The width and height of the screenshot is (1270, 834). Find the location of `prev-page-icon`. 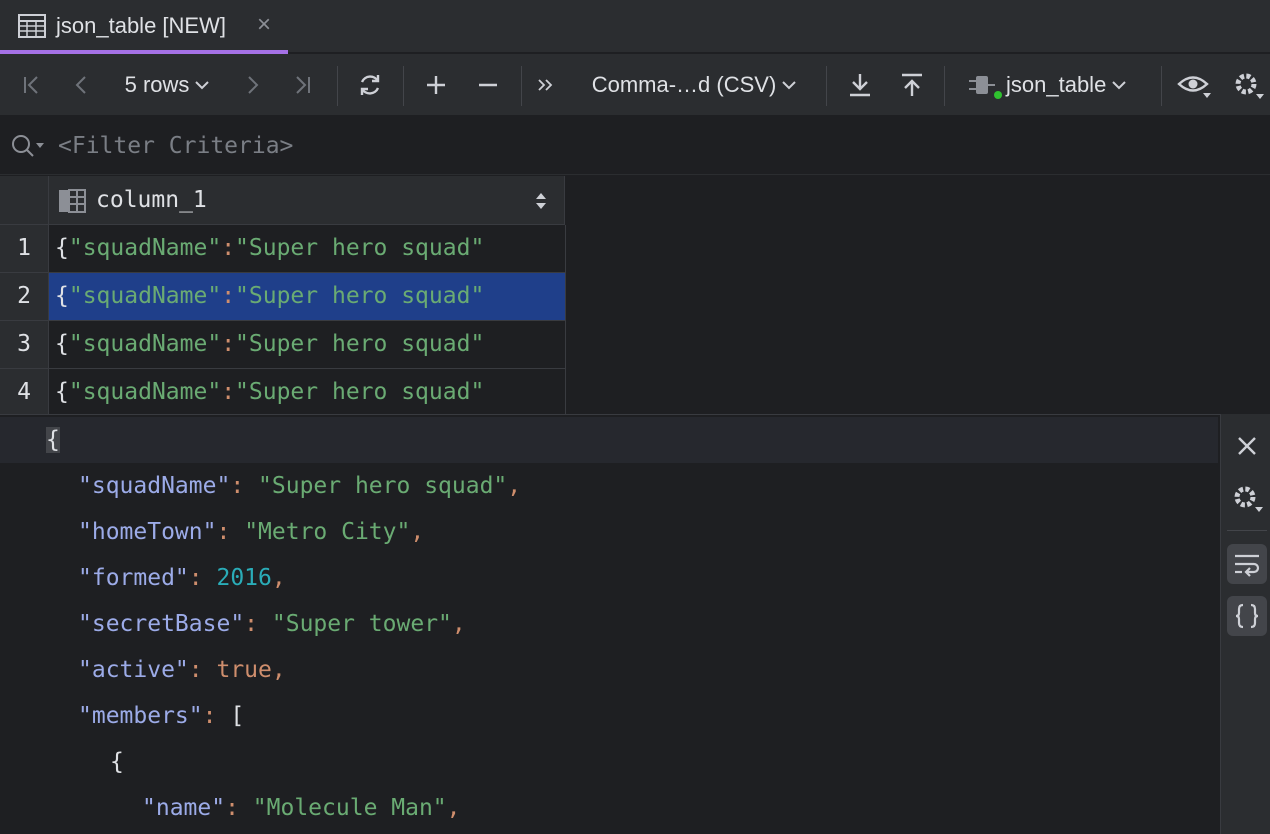

prev-page-icon is located at coordinates (82, 85).